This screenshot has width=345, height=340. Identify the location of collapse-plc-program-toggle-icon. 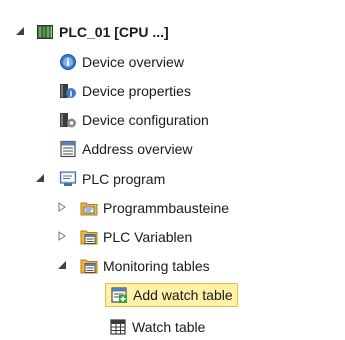
(40, 178).